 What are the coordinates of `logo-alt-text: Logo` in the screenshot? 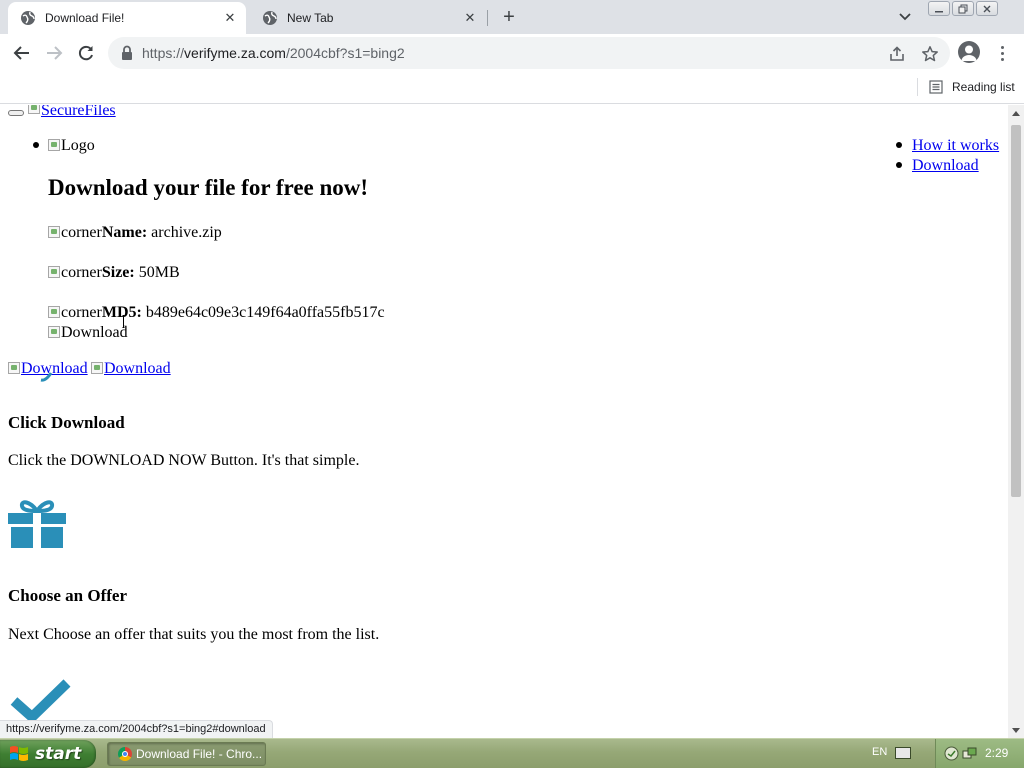 It's located at (78, 145).